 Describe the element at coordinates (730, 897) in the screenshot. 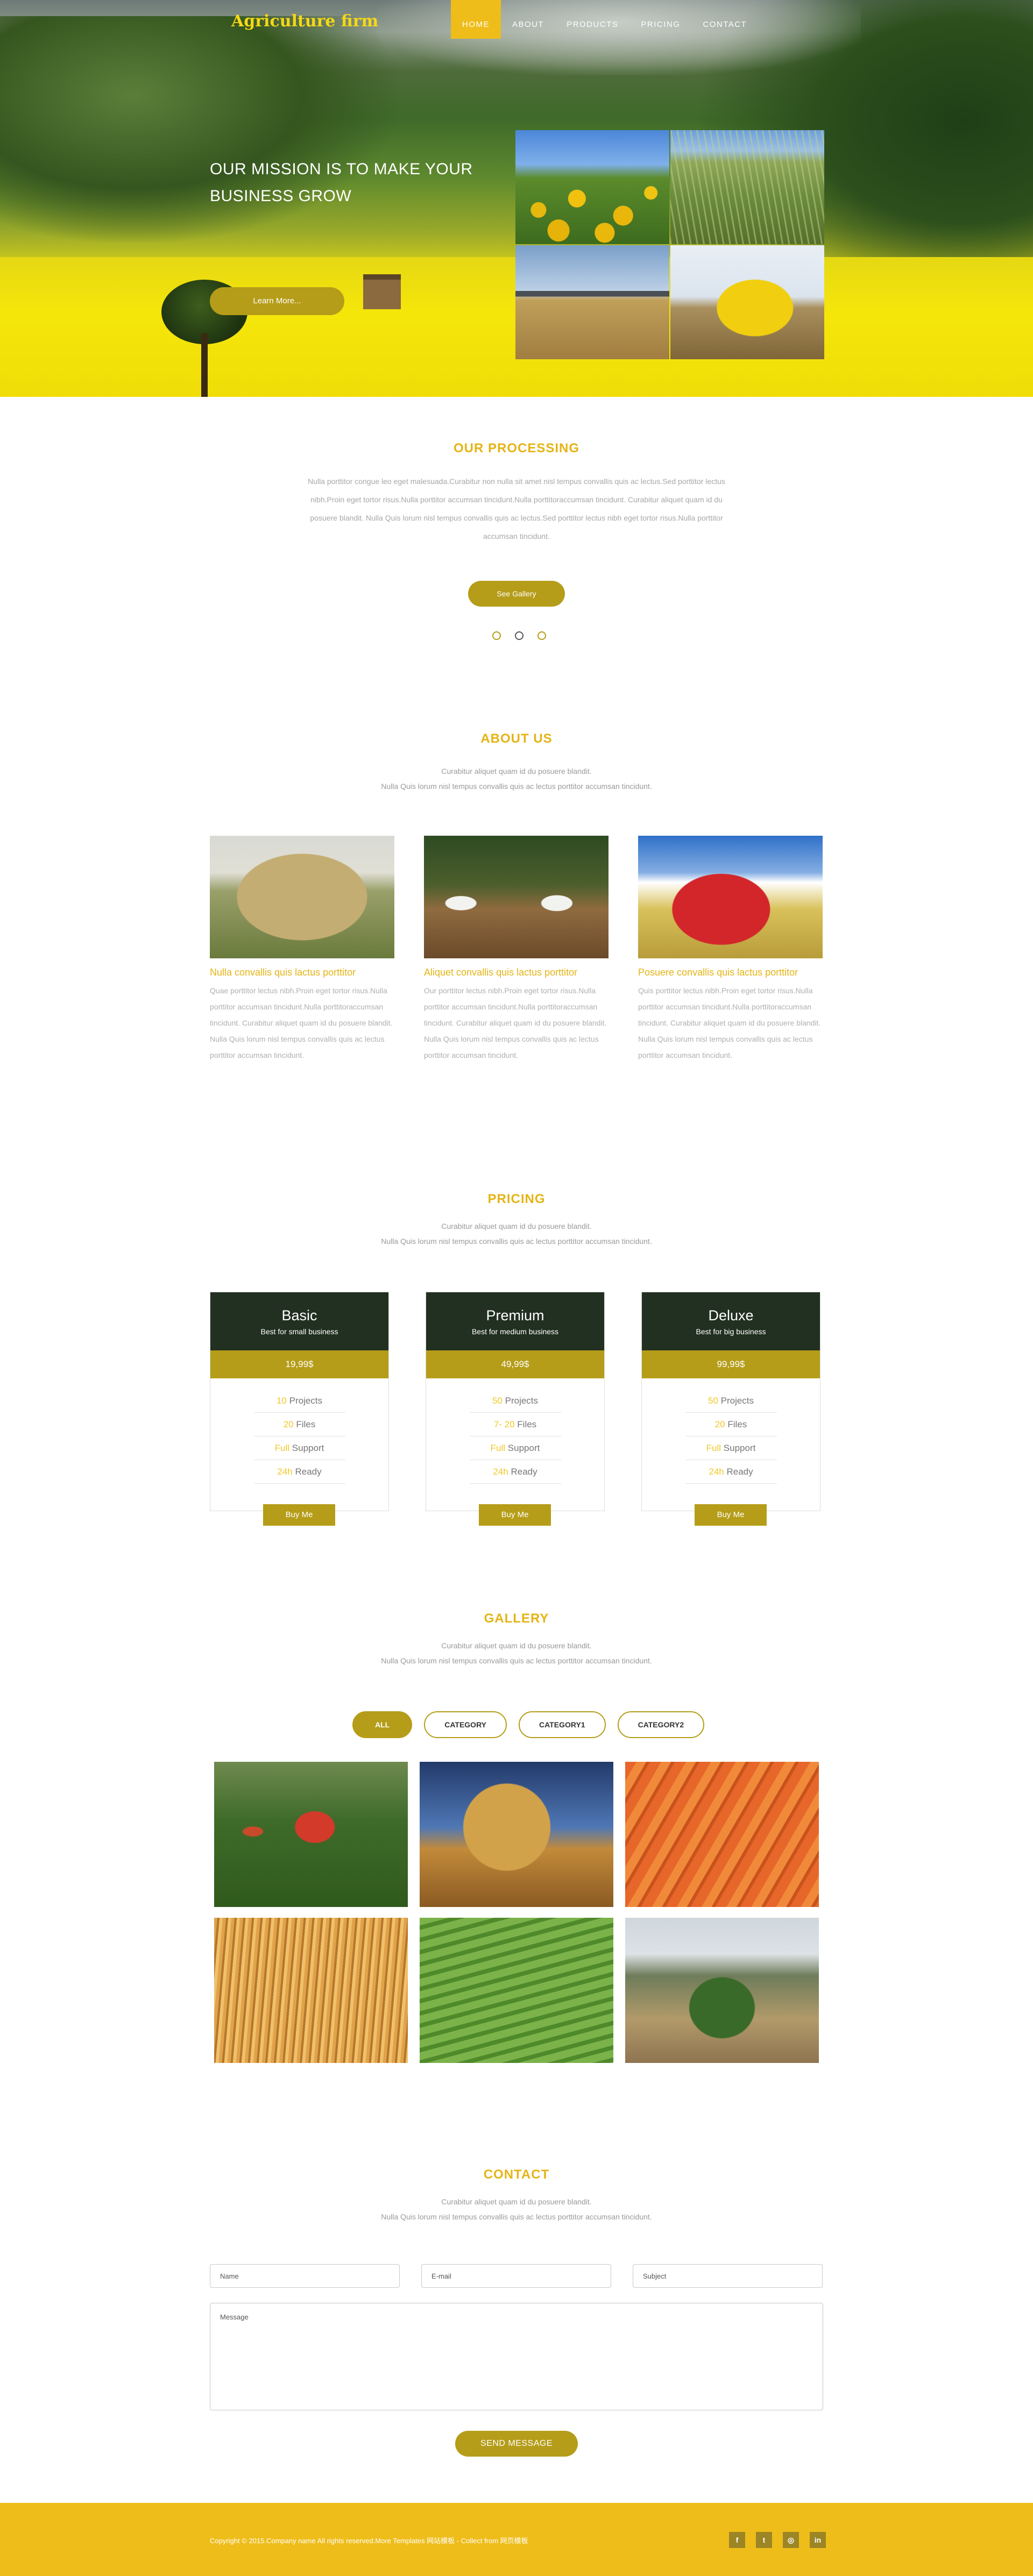

I see `red-combine-image` at that location.